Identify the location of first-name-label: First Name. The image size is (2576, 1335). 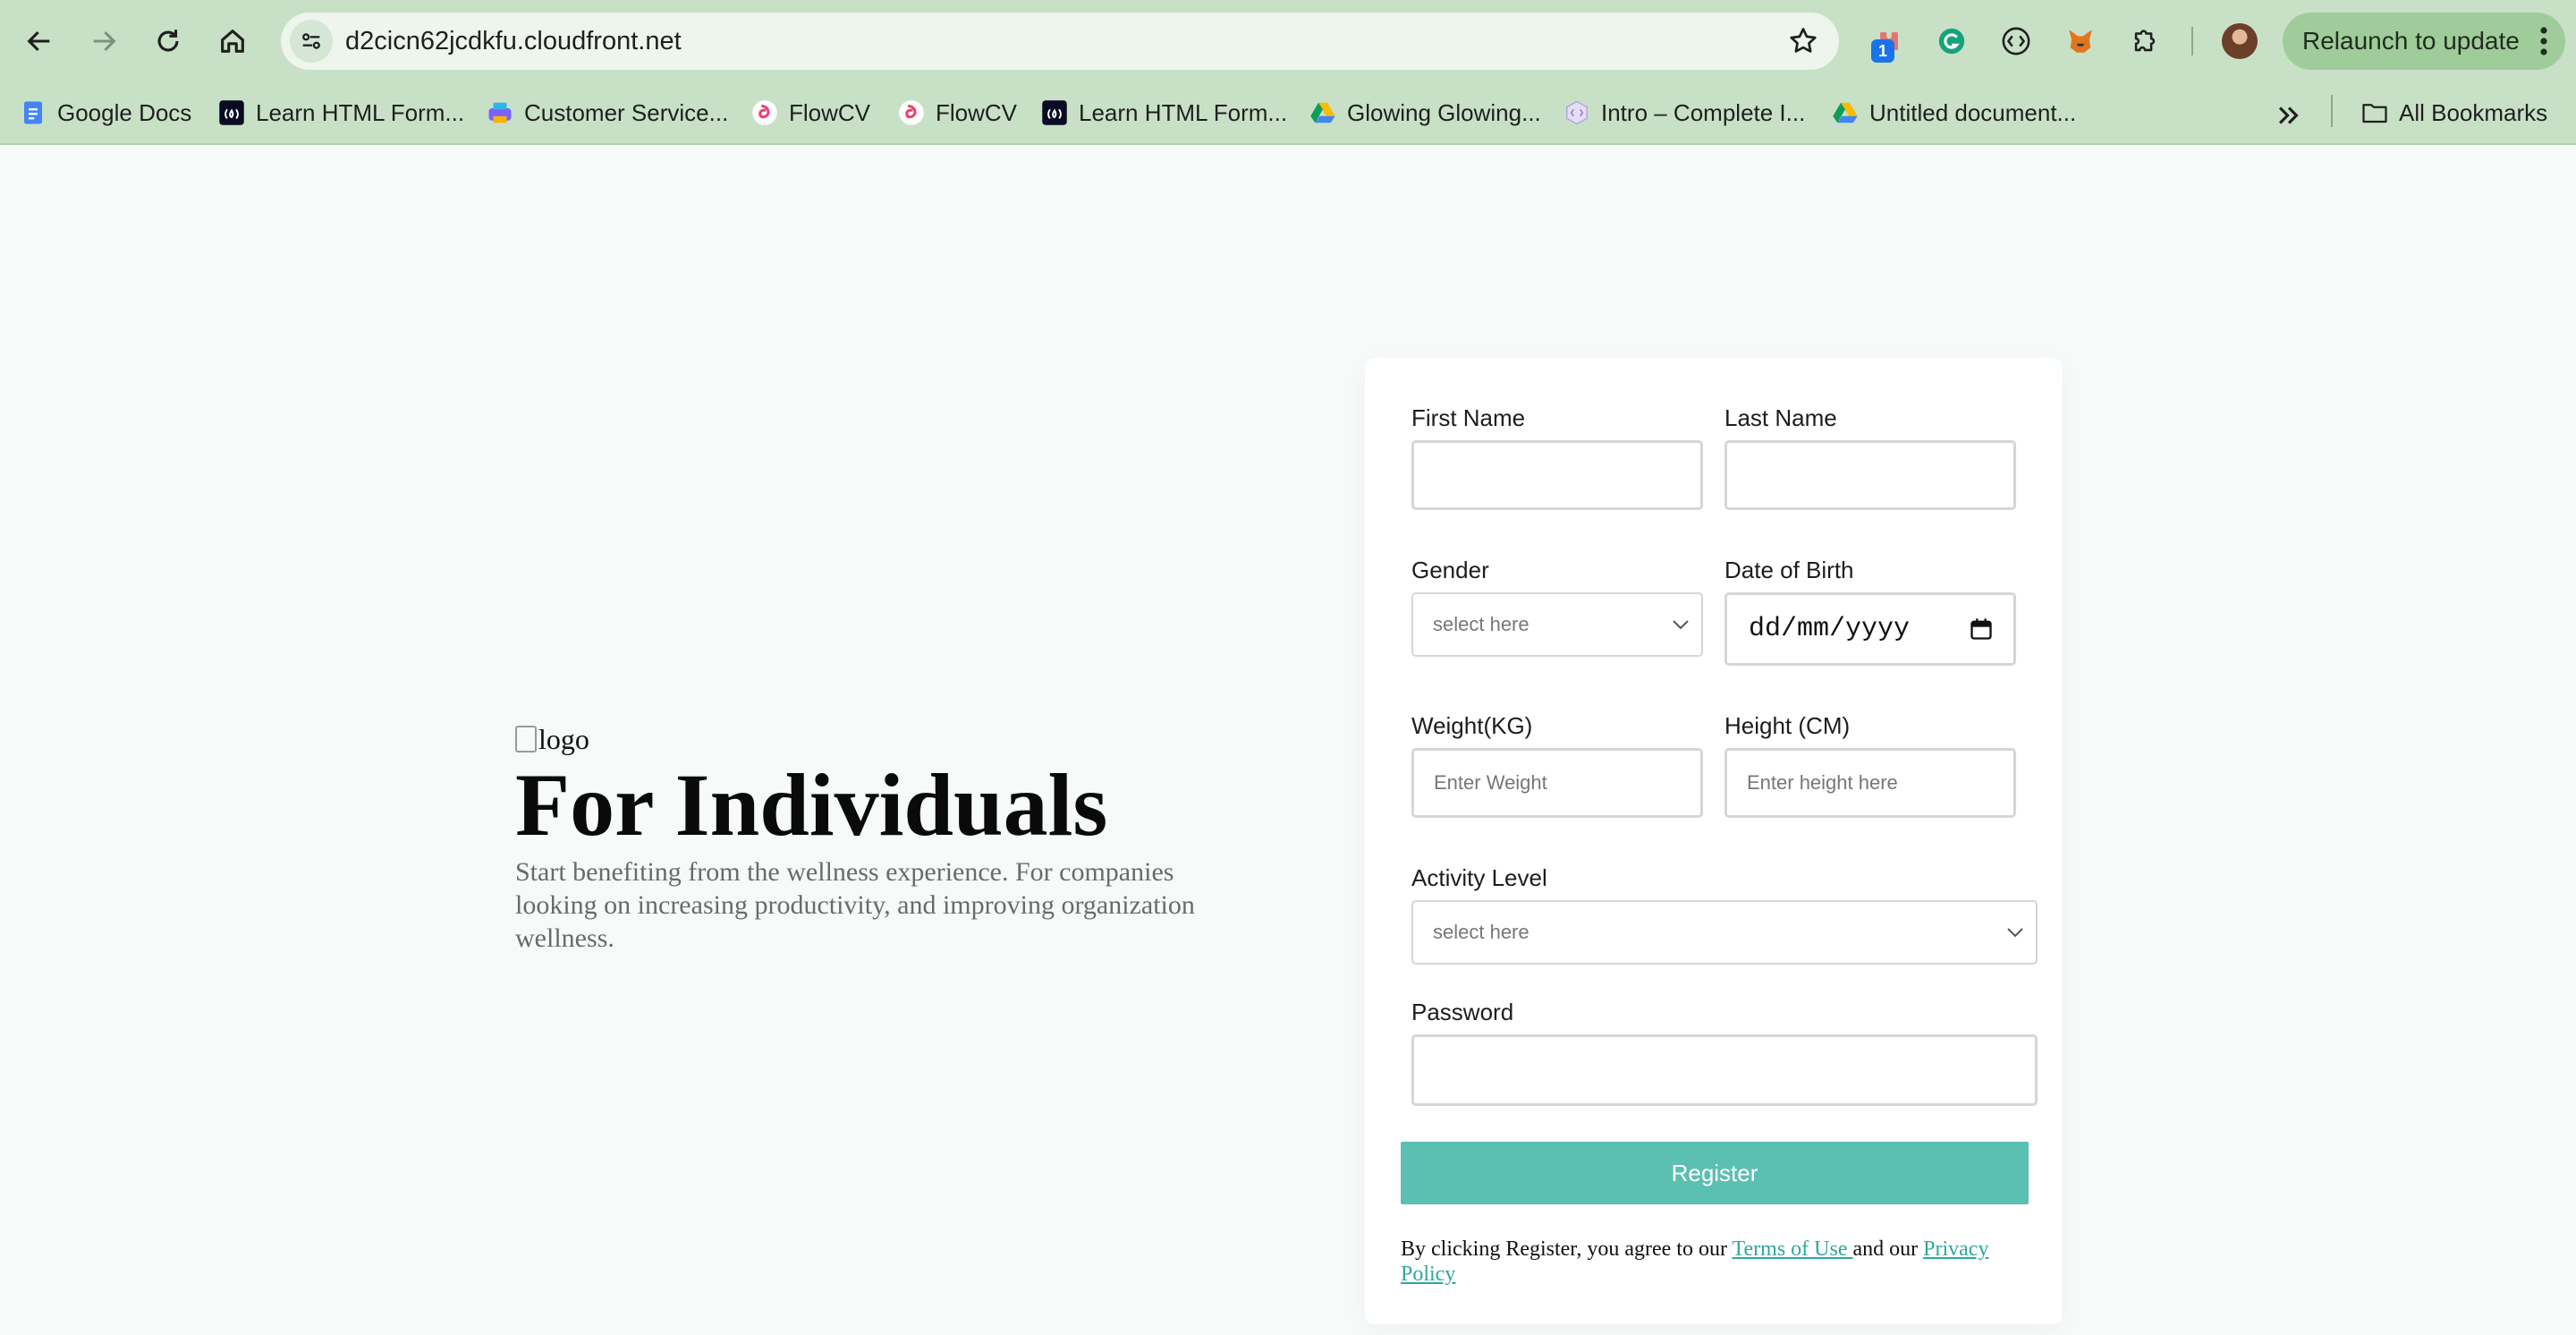
(1468, 417).